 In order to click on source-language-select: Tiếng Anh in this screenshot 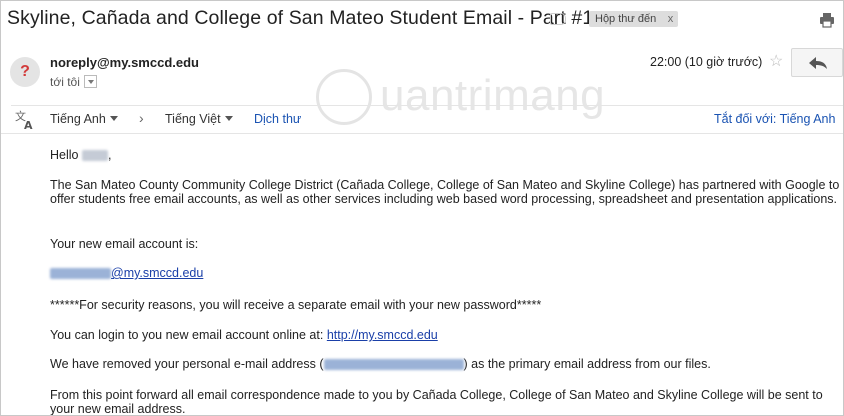, I will do `click(84, 119)`.